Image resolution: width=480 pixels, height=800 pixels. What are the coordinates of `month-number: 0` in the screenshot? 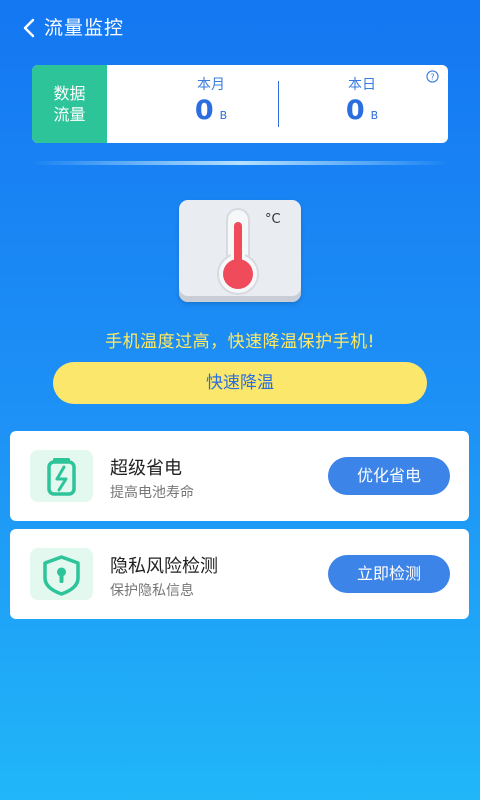 It's located at (204, 110).